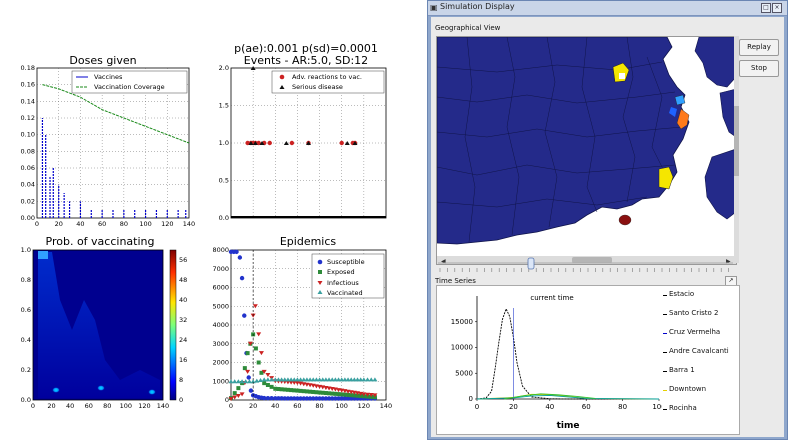 This screenshot has height=442, width=790. Describe the element at coordinates (699, 337) in the screenshot. I see `region-legend-item: Cruz Vermelha` at that location.